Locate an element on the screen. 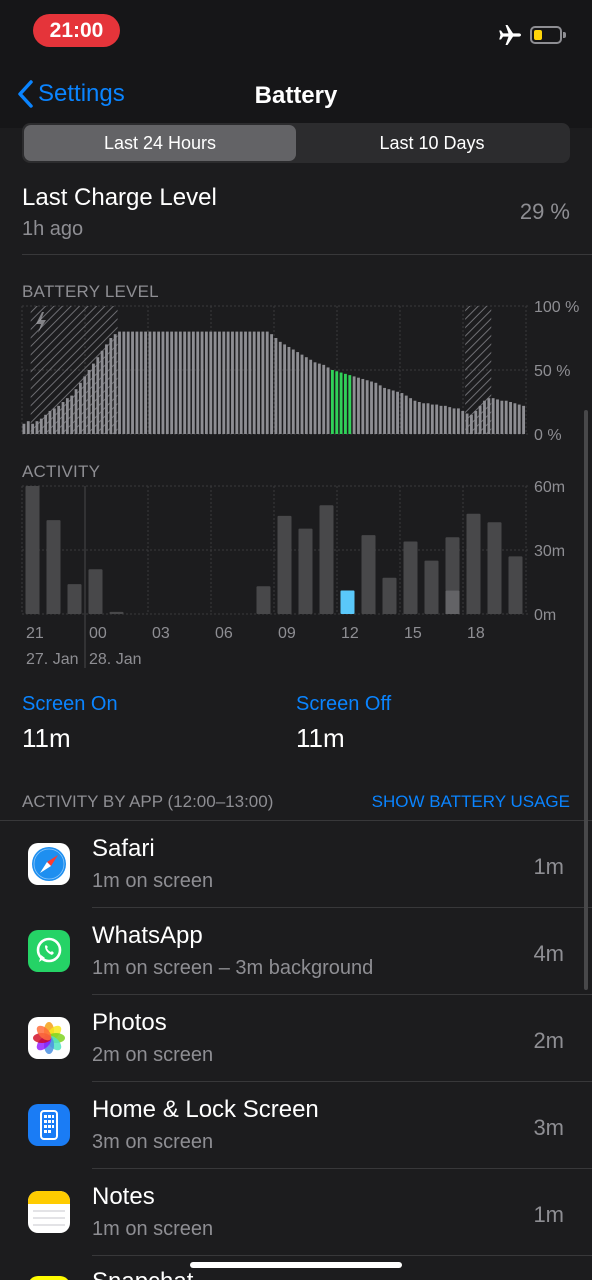 This screenshot has width=592, height=1280. safari-icon is located at coordinates (49, 864).